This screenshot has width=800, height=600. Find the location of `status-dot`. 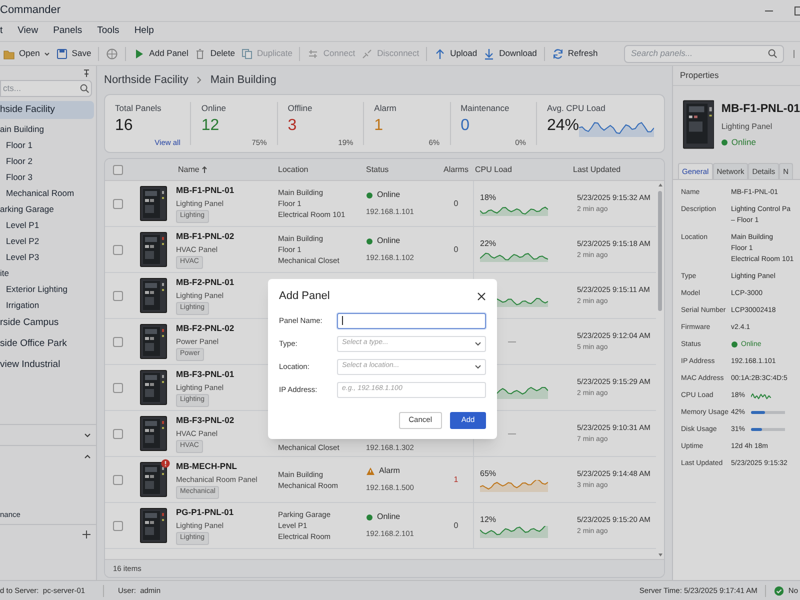

status-dot is located at coordinates (734, 344).